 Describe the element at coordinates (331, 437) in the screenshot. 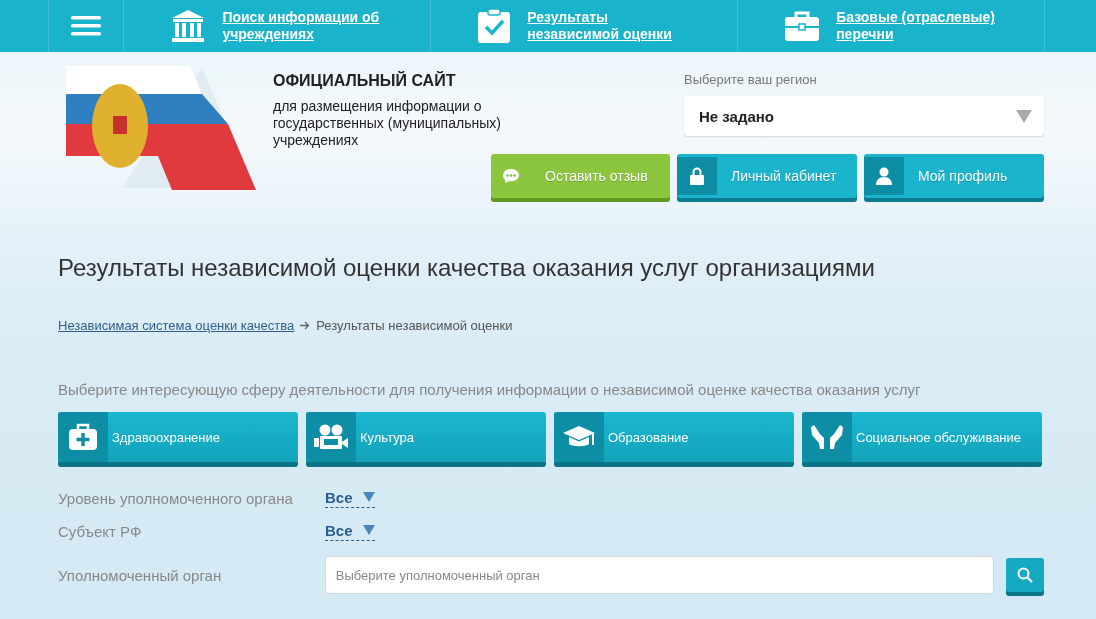

I see `film-camera-icon` at that location.